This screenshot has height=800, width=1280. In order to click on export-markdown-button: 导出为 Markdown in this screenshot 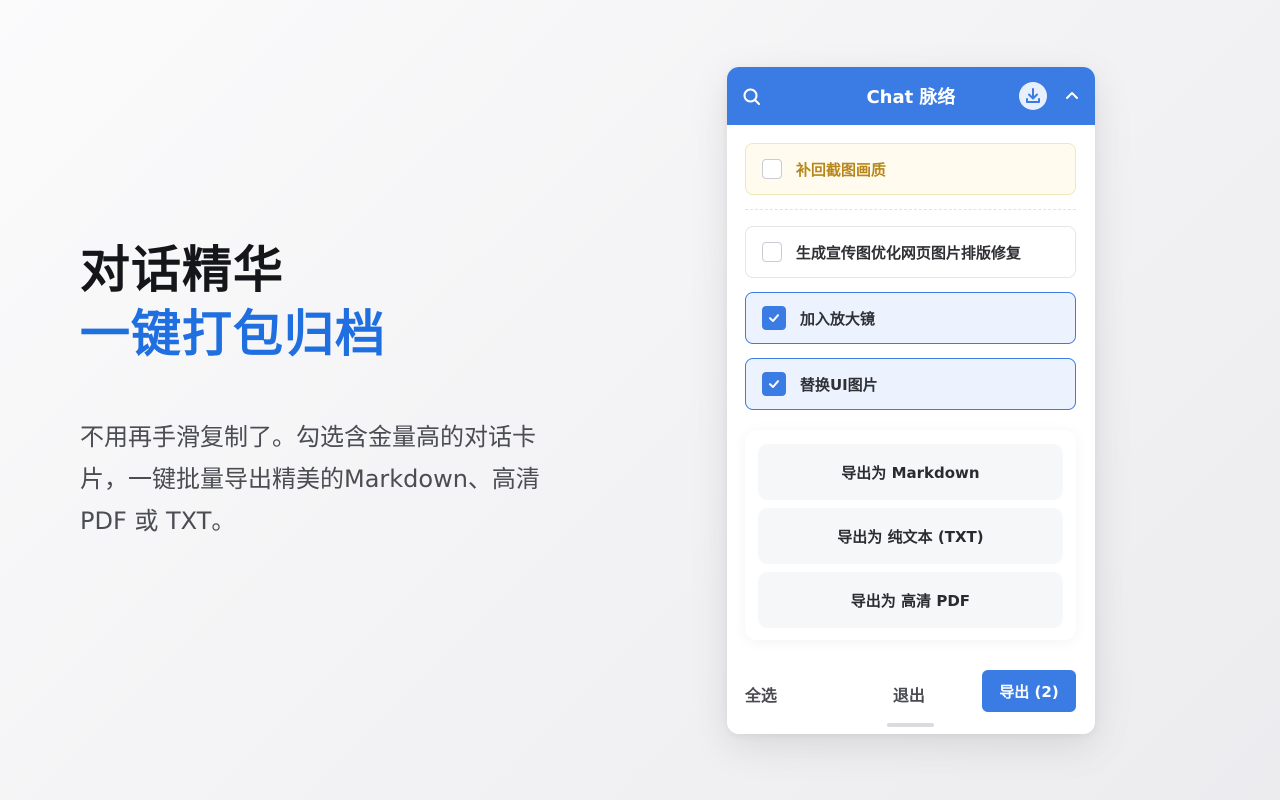, I will do `click(910, 472)`.